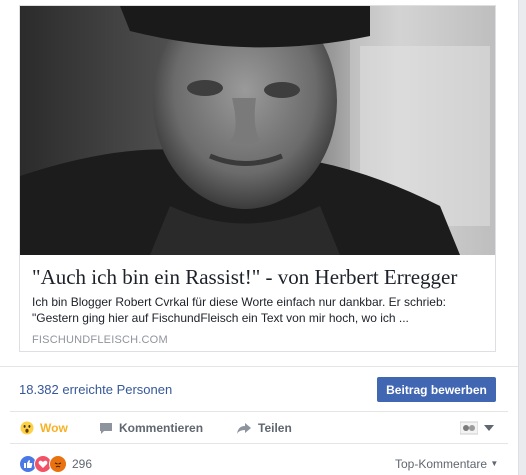 The width and height of the screenshot is (526, 475). Describe the element at coordinates (161, 428) in the screenshot. I see `comment-label: Kommentieren` at that location.